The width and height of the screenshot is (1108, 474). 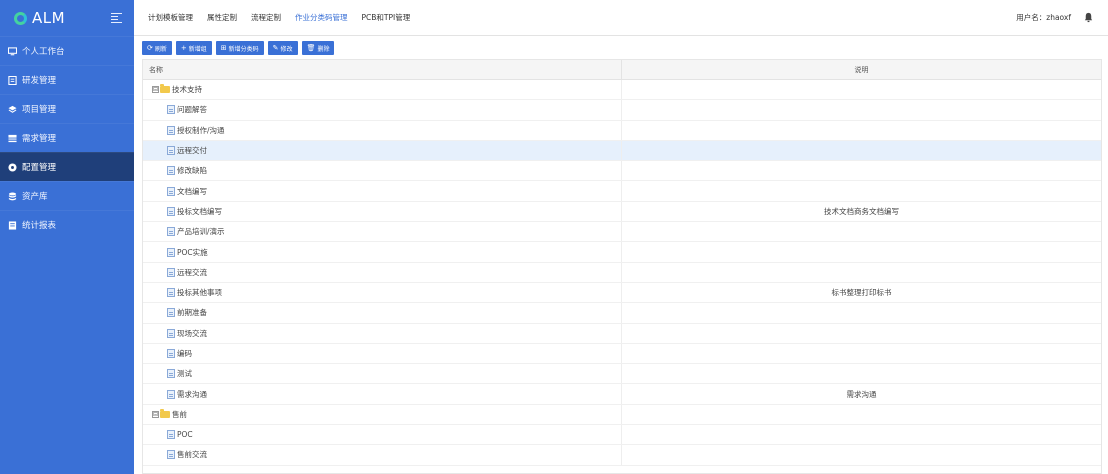 I want to click on table-row: ⊟ 售前, so click(x=622, y=415).